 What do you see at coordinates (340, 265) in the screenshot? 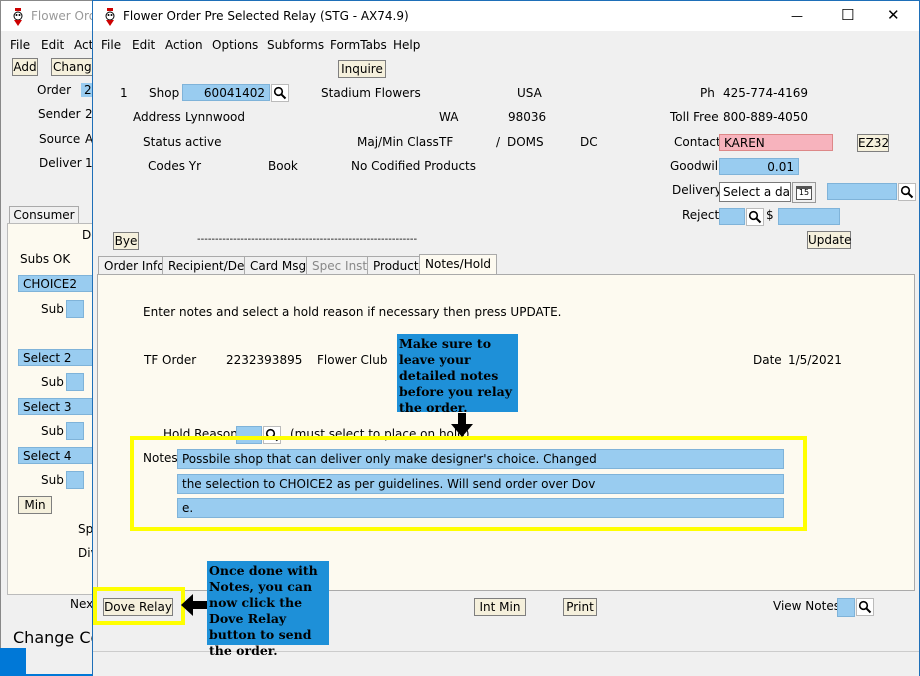
I see `tab-spec-inst: Spec Inst` at bounding box center [340, 265].